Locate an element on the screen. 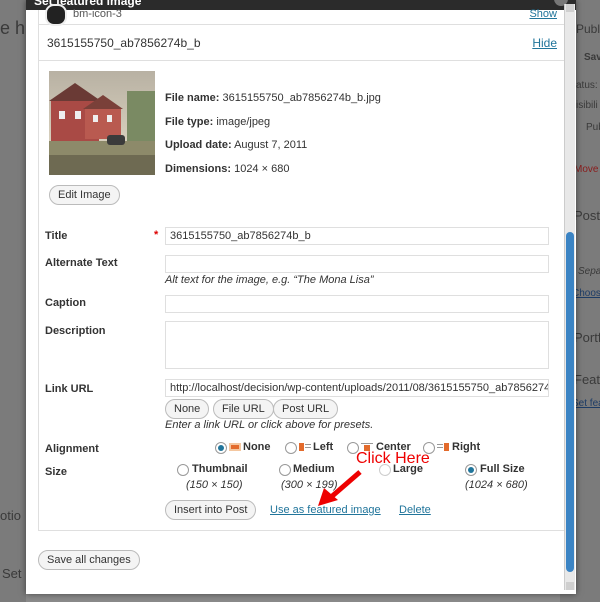 This screenshot has width=600, height=602. size-thumbnail-label: Thumbnail is located at coordinates (220, 469).